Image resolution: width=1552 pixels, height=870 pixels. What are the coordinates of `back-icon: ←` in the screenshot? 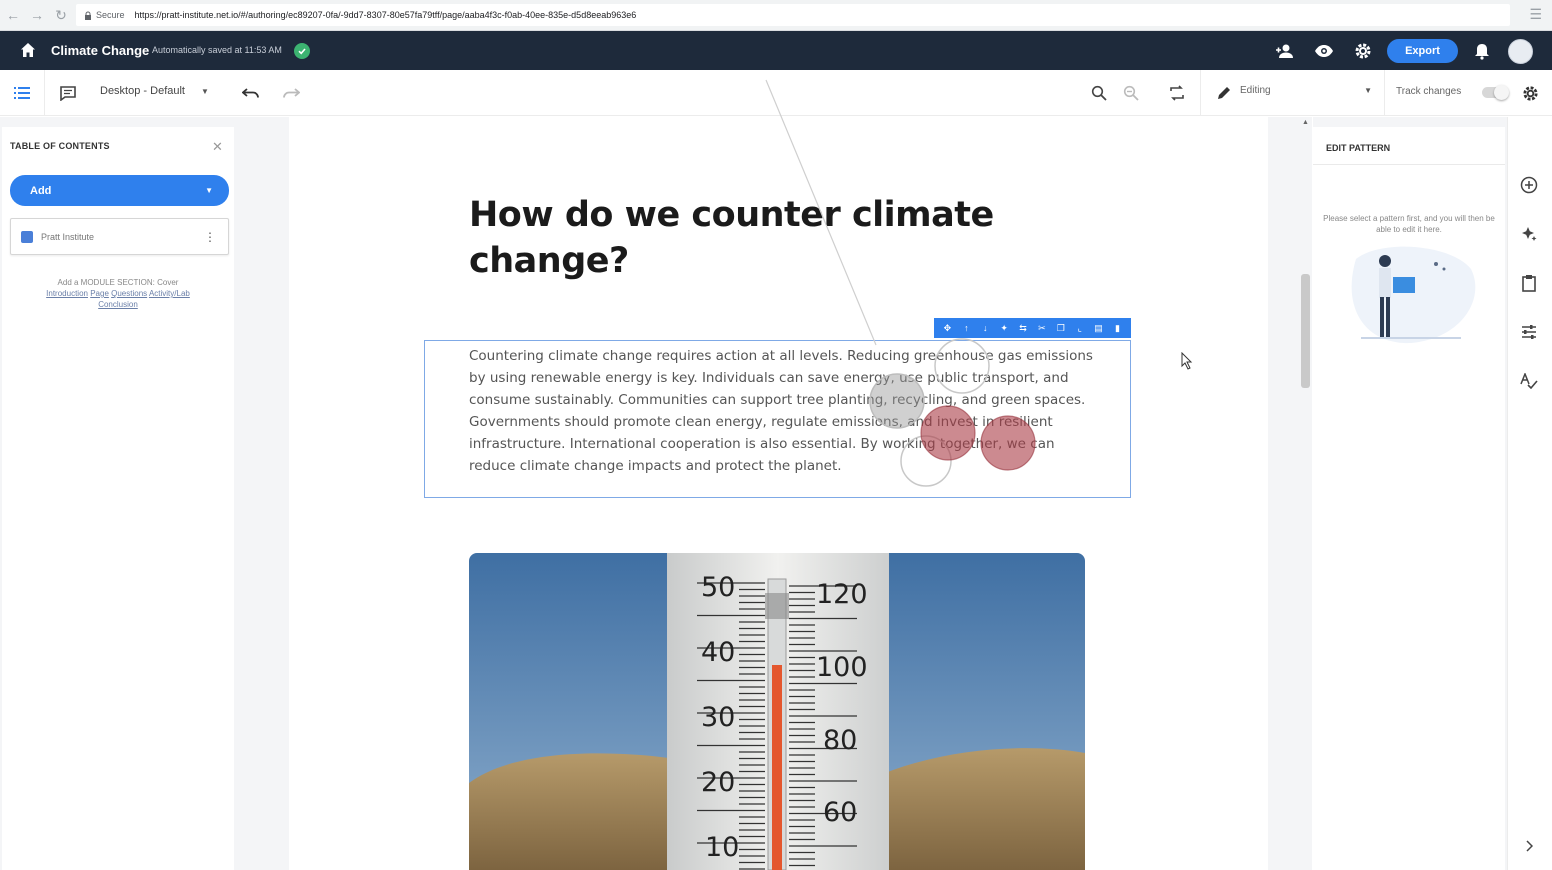 It's located at (13, 15).